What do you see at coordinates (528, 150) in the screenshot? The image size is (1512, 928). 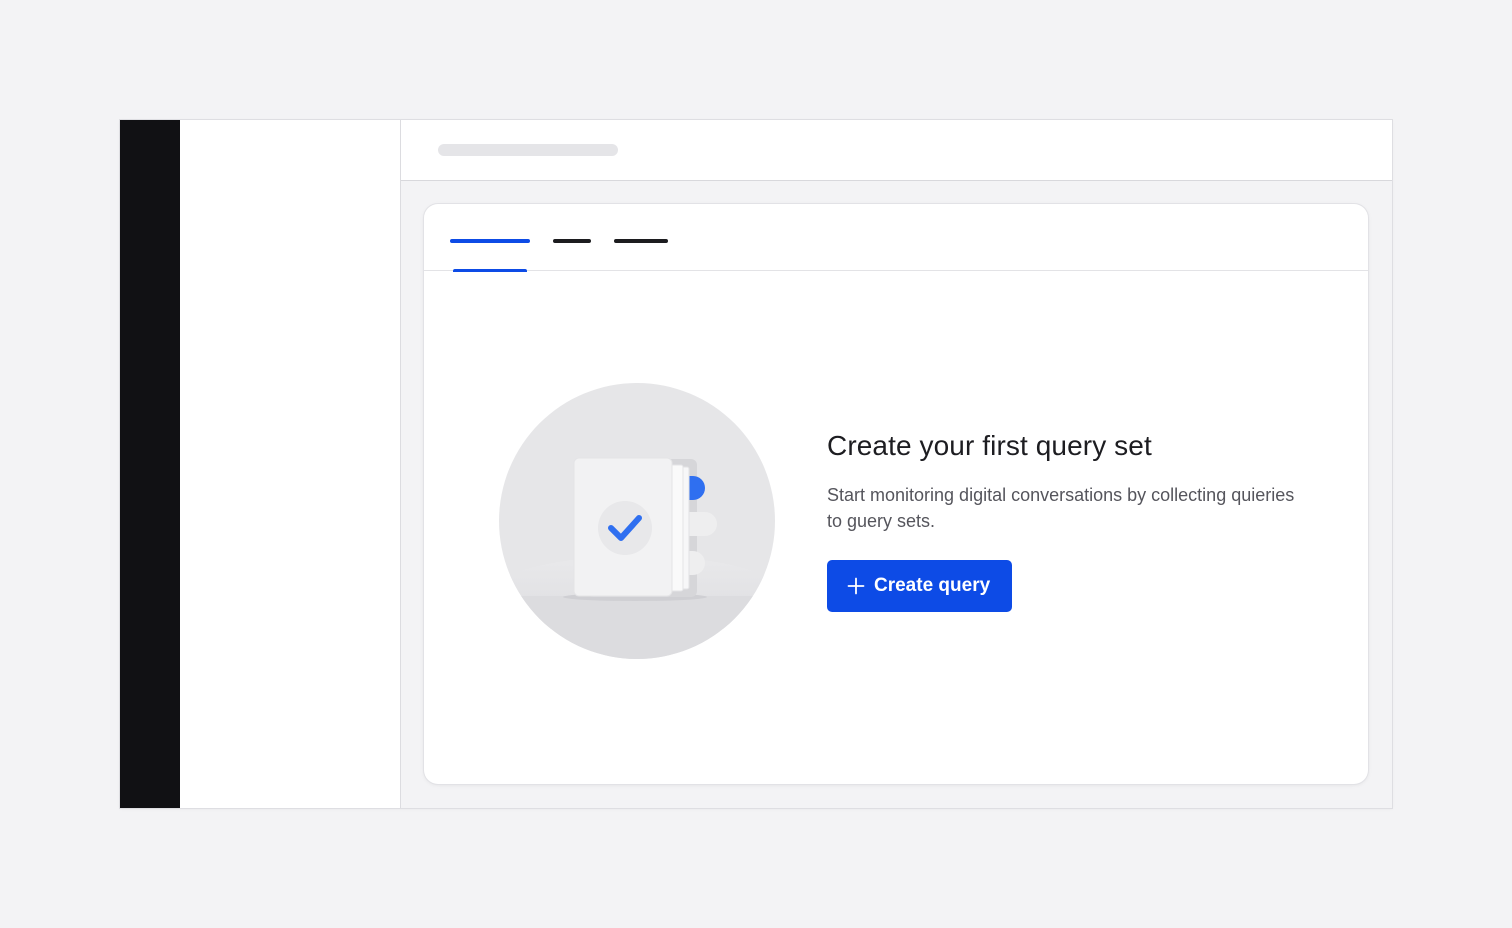 I see `title-placeholder` at bounding box center [528, 150].